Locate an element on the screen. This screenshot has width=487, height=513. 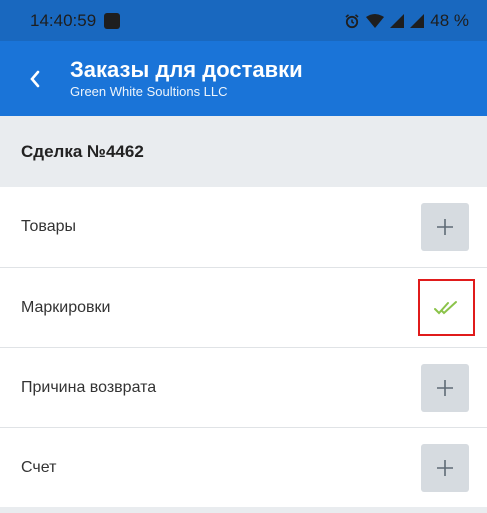
battery-level: 48 % is located at coordinates (449, 20).